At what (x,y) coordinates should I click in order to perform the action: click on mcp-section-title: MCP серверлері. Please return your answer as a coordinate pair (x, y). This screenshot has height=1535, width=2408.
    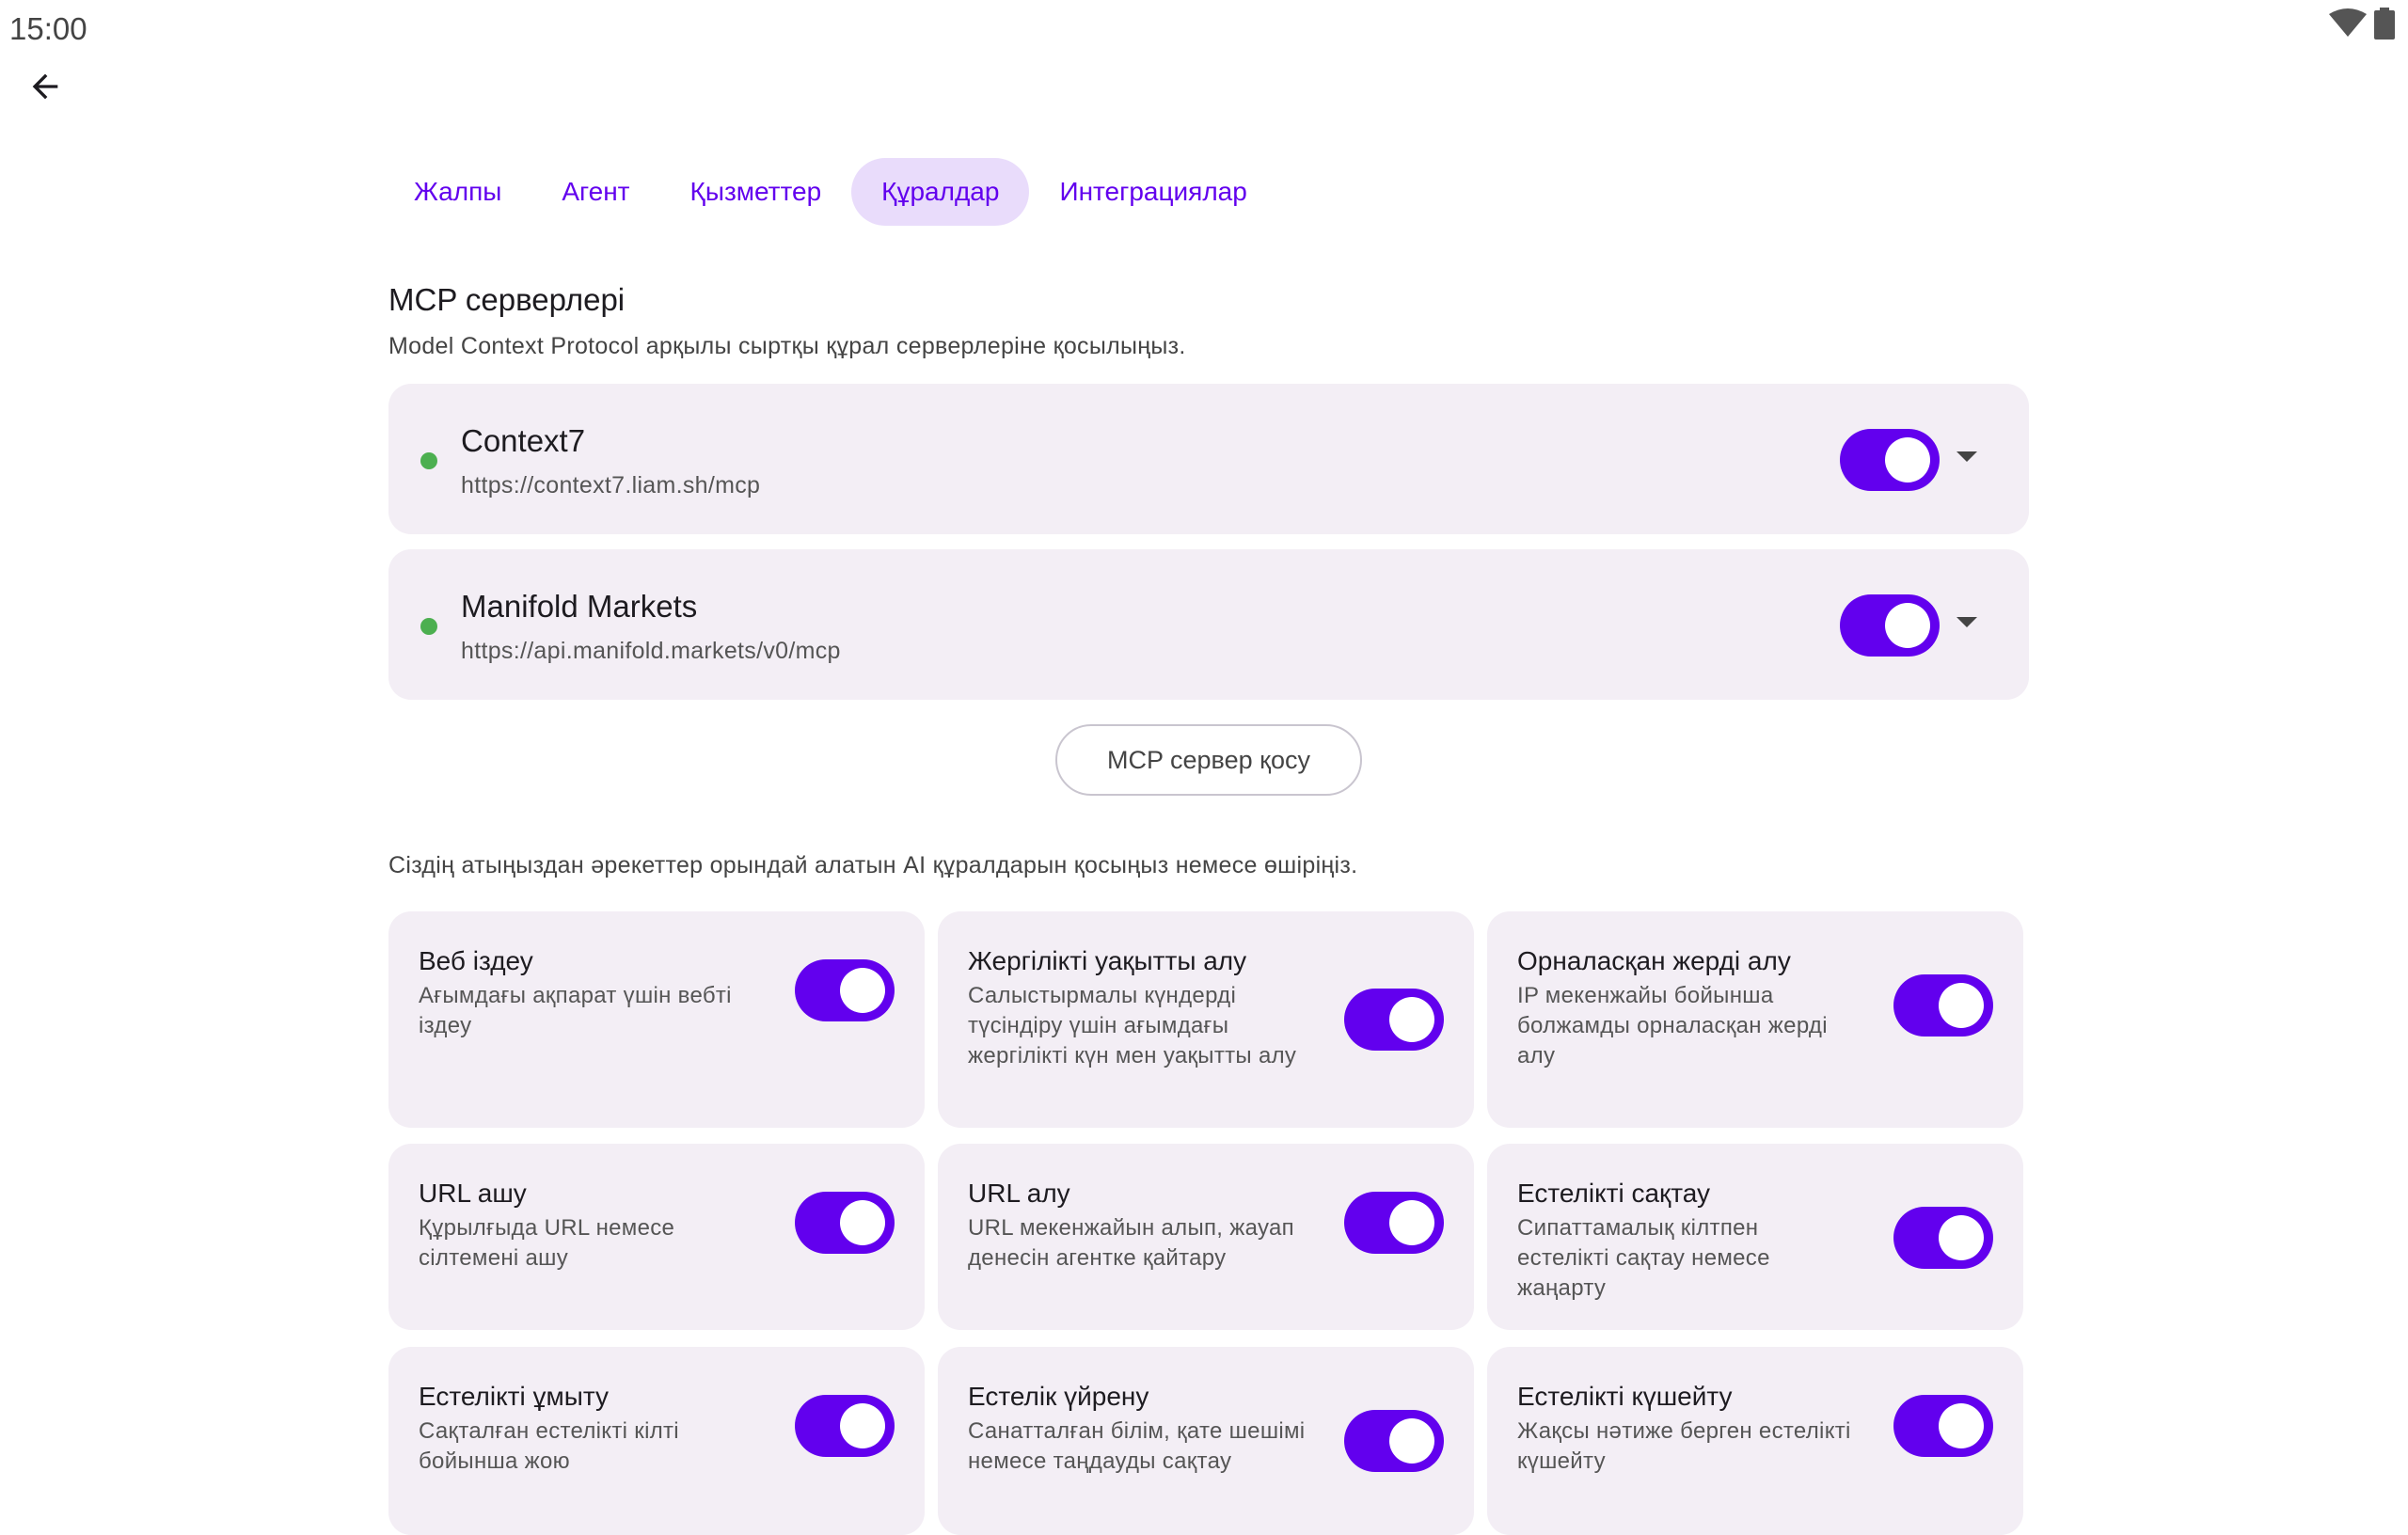
    Looking at the image, I should click on (507, 299).